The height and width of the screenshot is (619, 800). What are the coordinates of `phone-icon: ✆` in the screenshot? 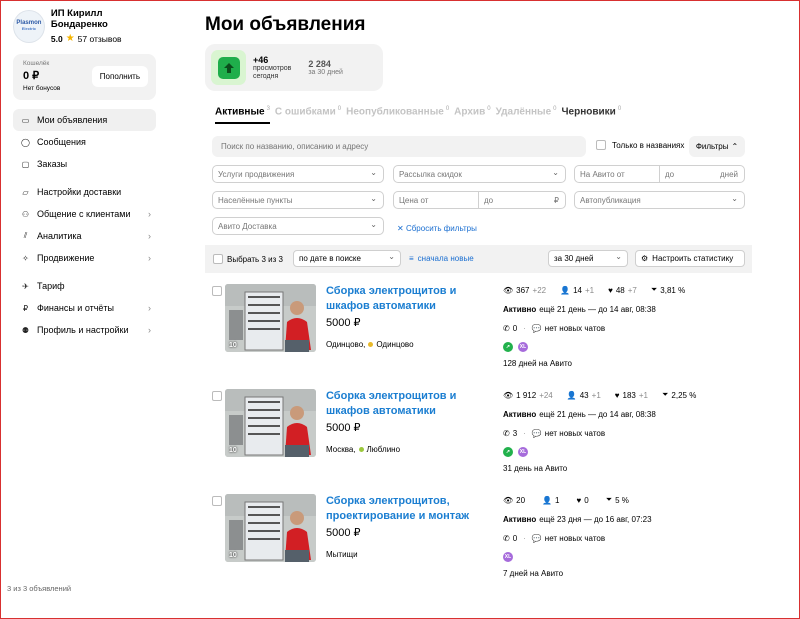 It's located at (506, 328).